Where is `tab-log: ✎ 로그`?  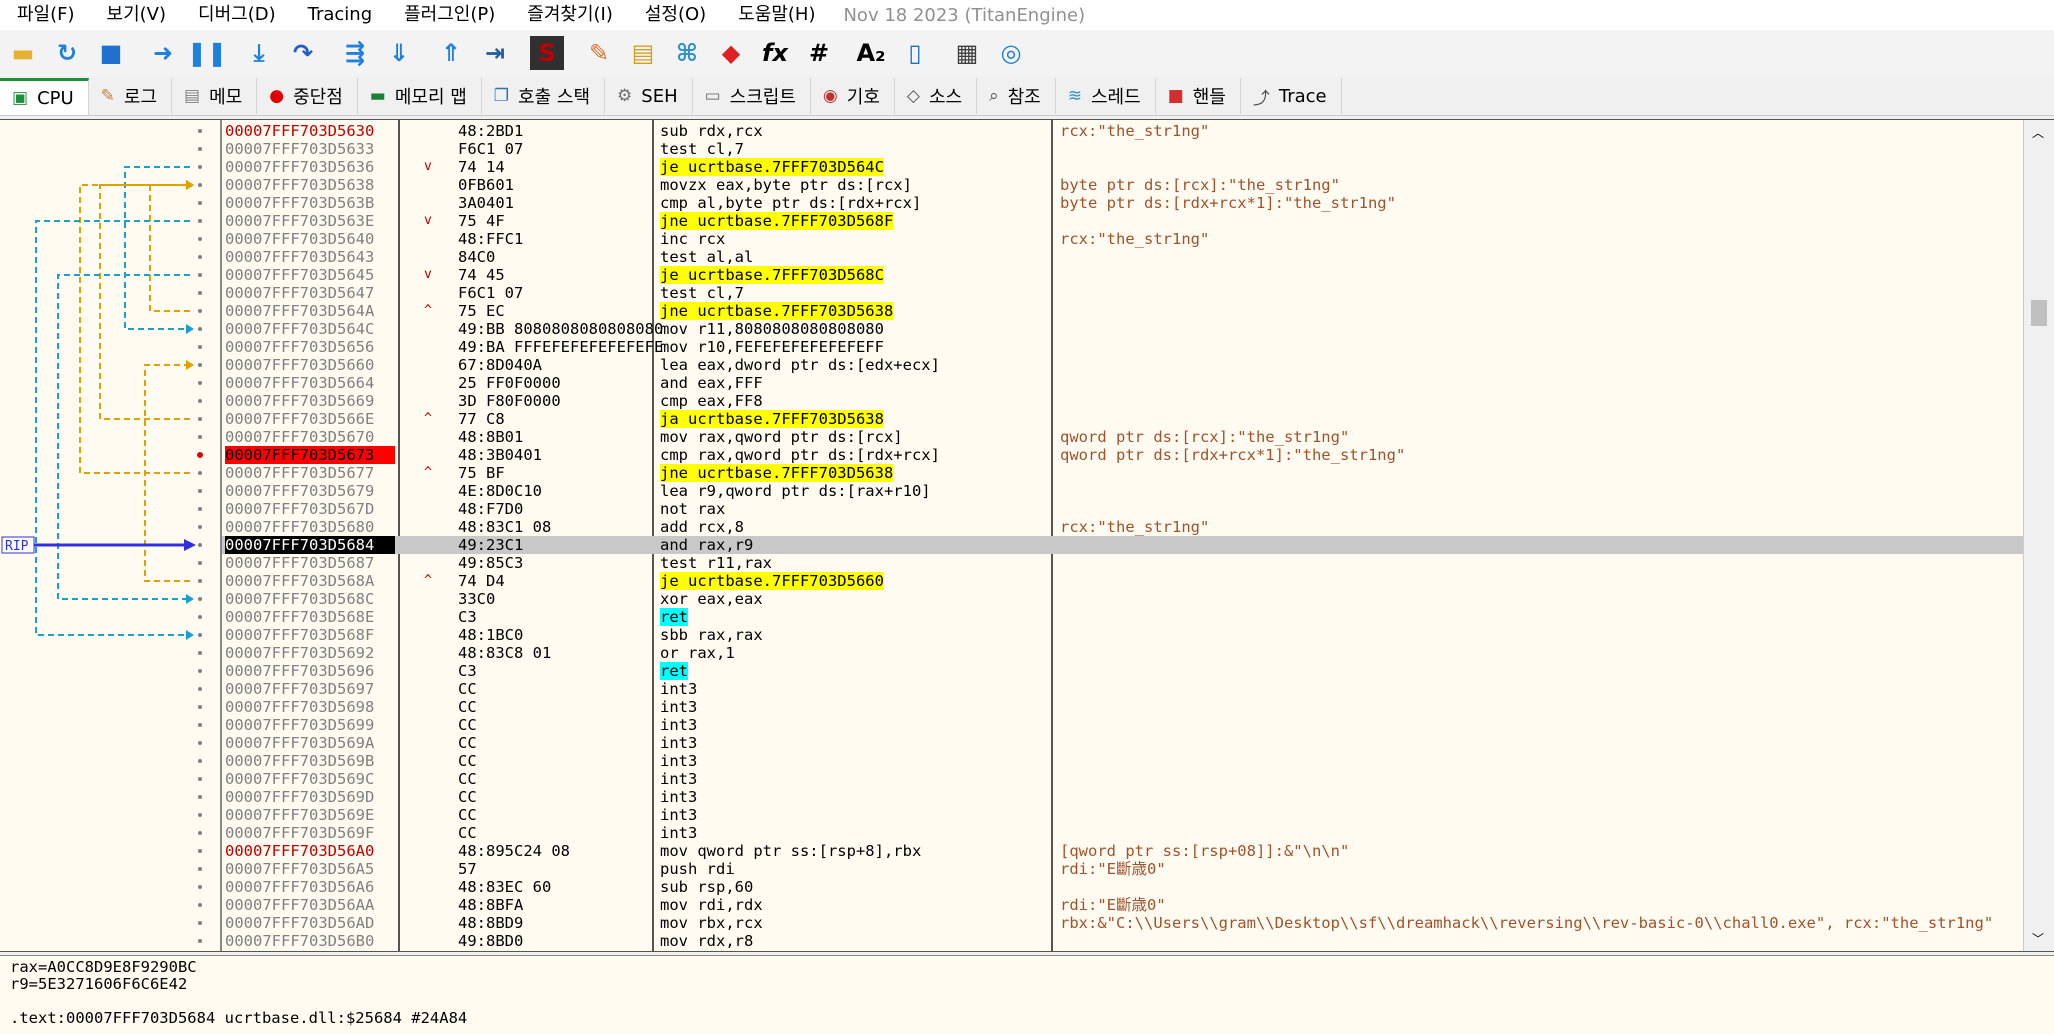
tab-log: ✎ 로그 is located at coordinates (131, 96).